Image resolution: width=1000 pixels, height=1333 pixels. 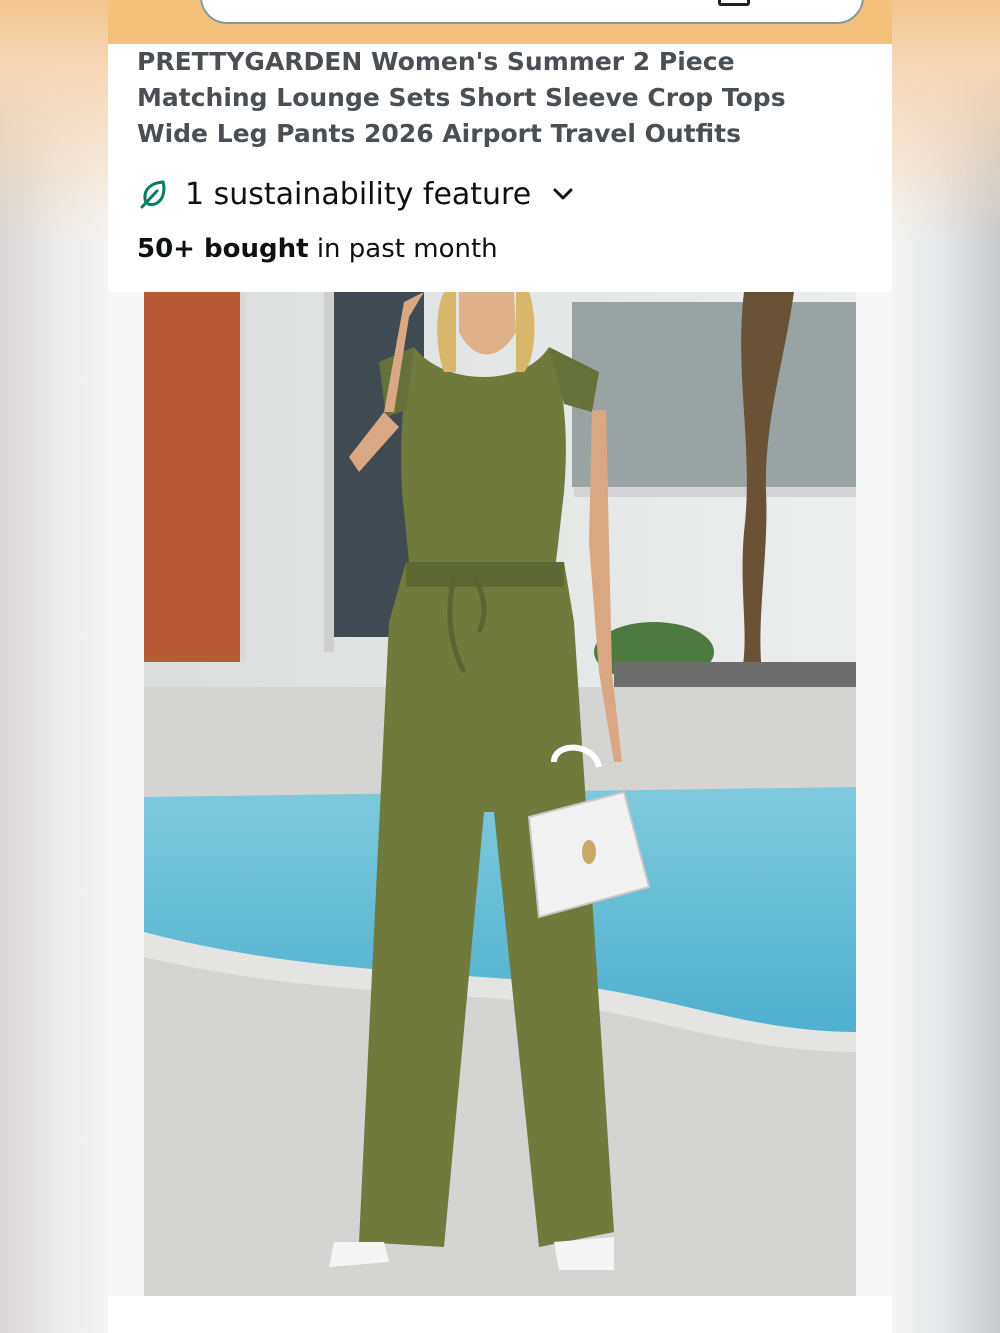 What do you see at coordinates (153, 194) in the screenshot?
I see `leaf-icon` at bounding box center [153, 194].